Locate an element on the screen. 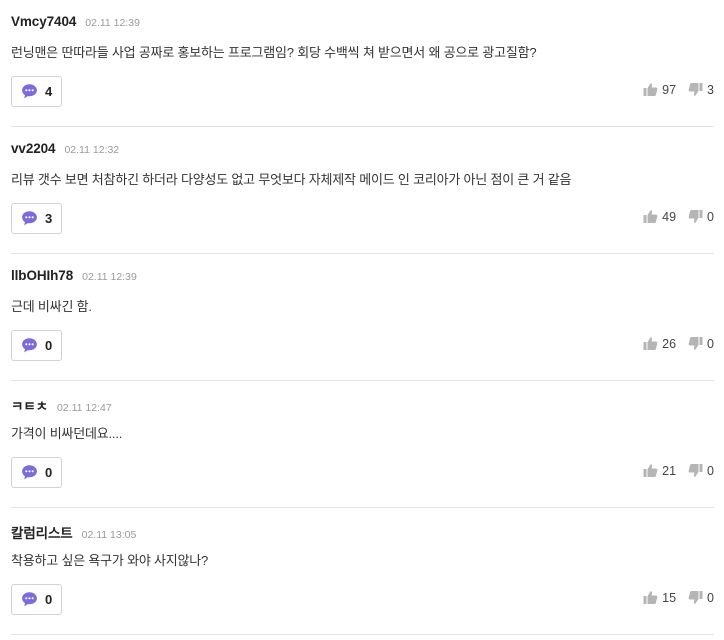 The width and height of the screenshot is (724, 640). like-button: 26 is located at coordinates (659, 343).